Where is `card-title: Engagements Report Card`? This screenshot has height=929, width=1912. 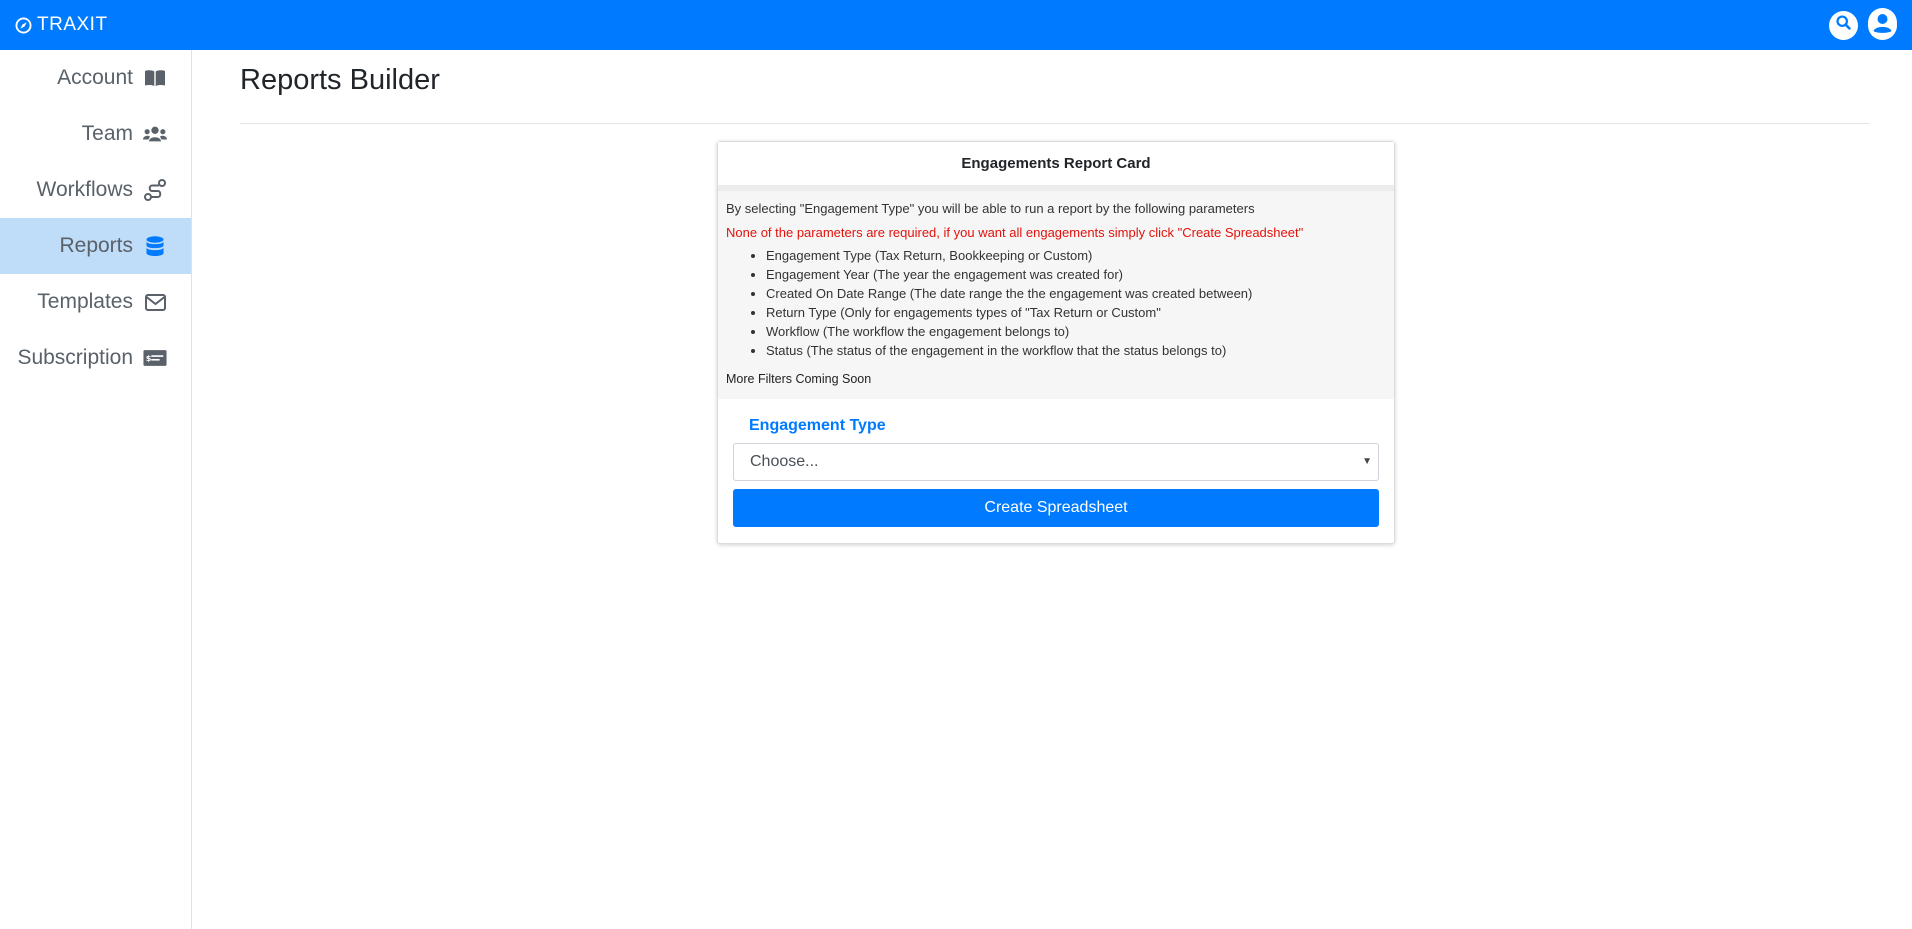
card-title: Engagements Report Card is located at coordinates (1056, 166).